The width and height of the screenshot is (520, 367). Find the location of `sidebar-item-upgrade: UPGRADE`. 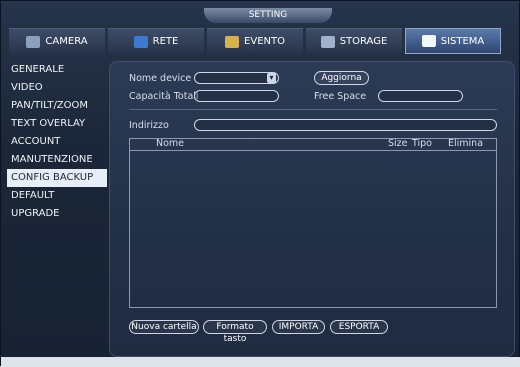

sidebar-item-upgrade: UPGRADE is located at coordinates (57, 214).